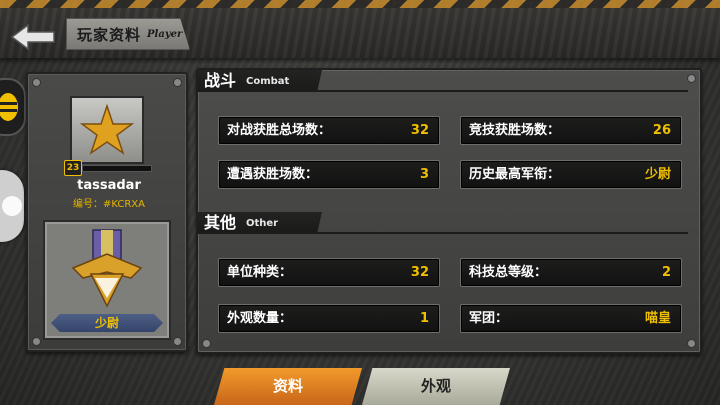 The image size is (720, 405). What do you see at coordinates (279, 130) in the screenshot?
I see `stat-label: 对战获胜总场数：` at bounding box center [279, 130].